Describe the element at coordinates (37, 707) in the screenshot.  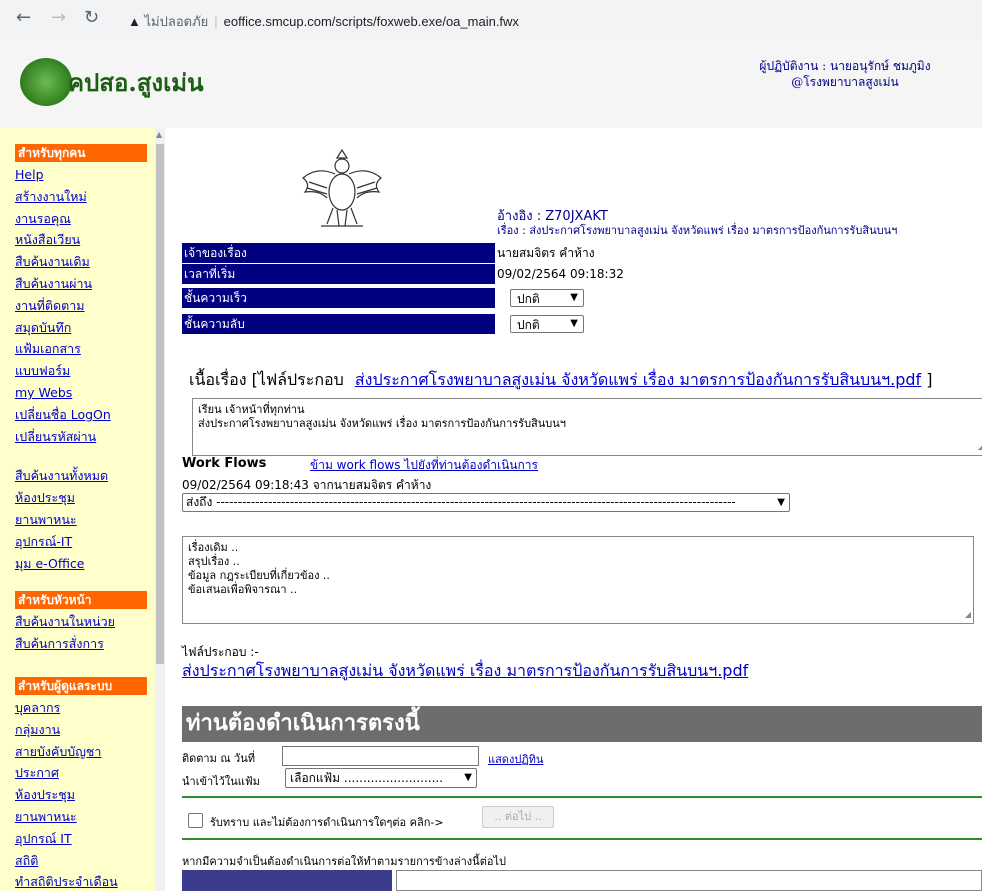
I see `sidebar-item-personnel: บุคลากร` at that location.